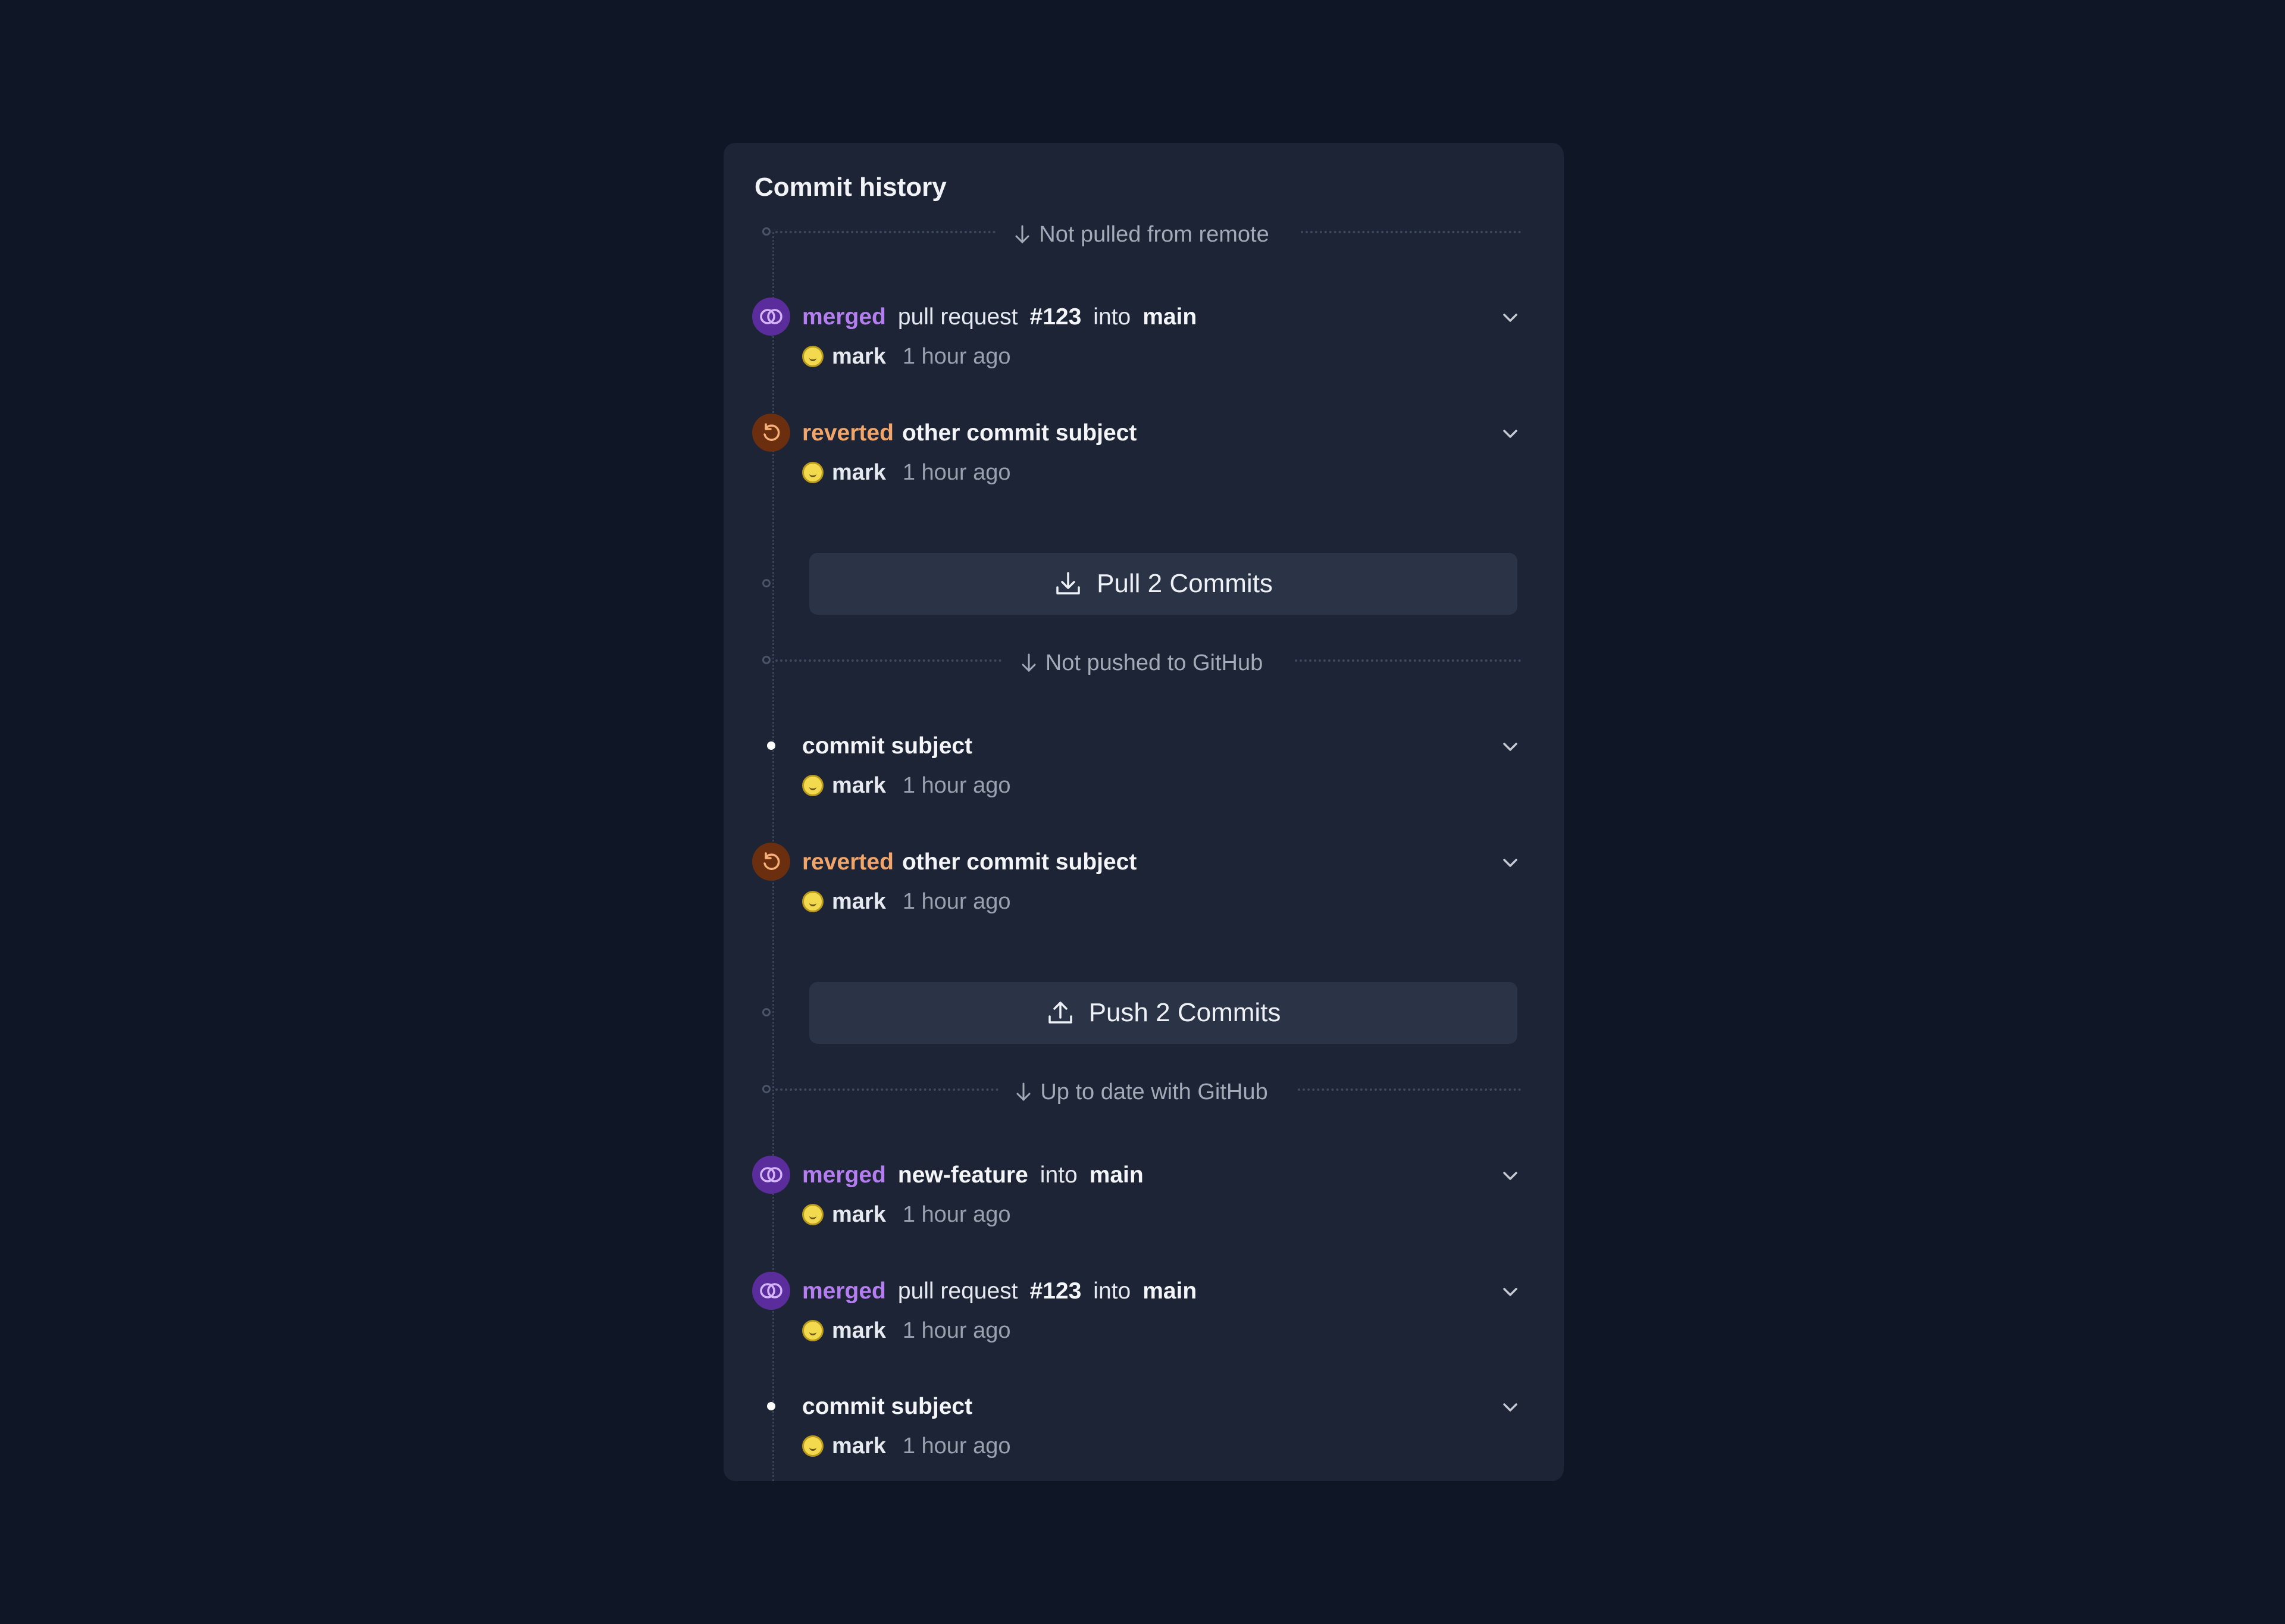 This screenshot has width=2285, height=1624. I want to click on pull-commits-button: Pull 2 Commits, so click(1163, 584).